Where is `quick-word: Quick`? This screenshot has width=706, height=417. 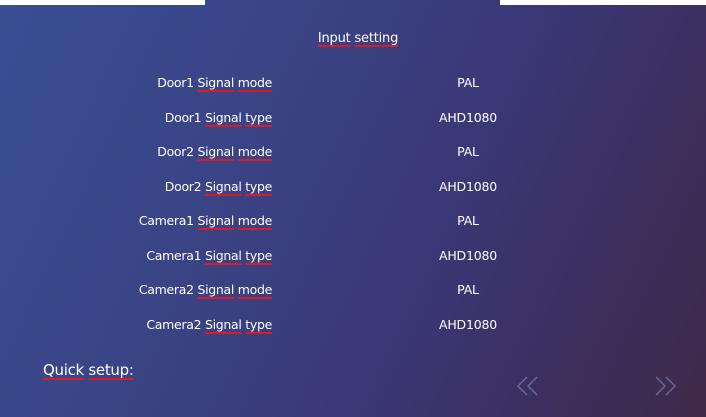 quick-word: Quick is located at coordinates (63, 370).